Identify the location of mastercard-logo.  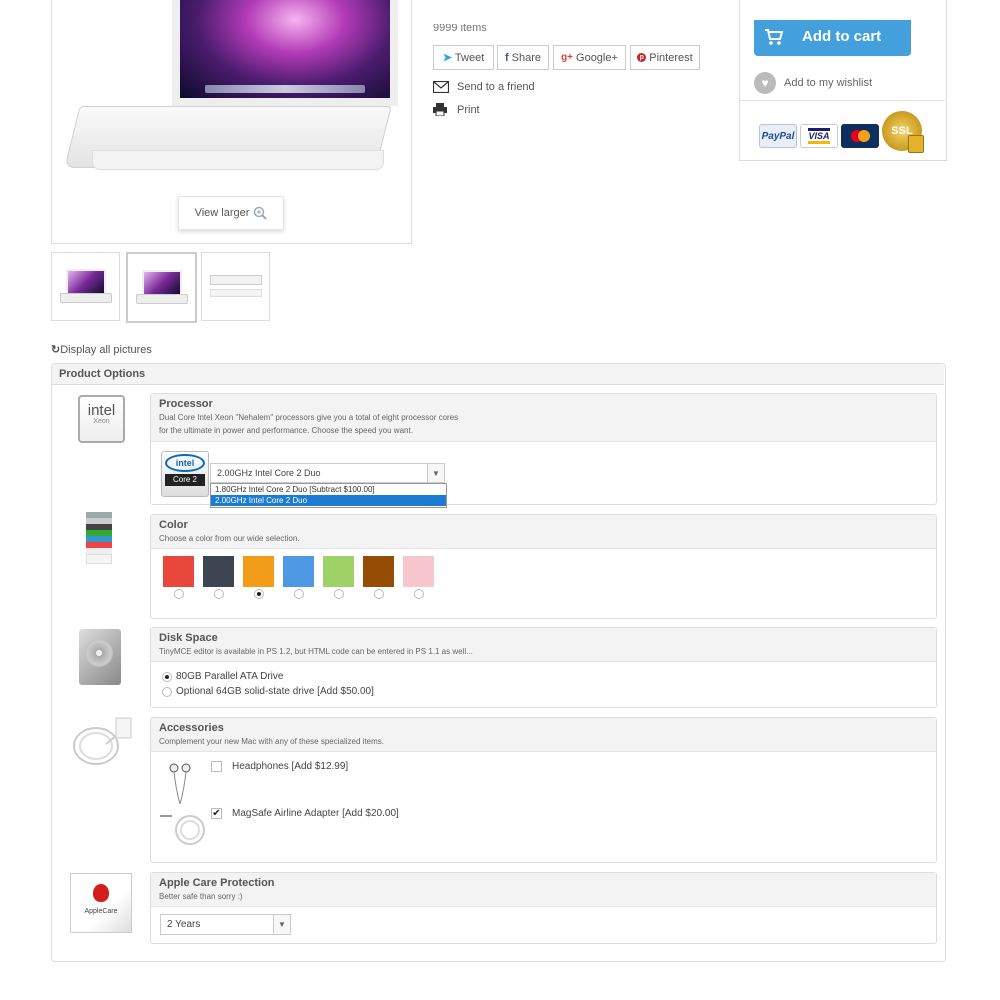
(860, 136).